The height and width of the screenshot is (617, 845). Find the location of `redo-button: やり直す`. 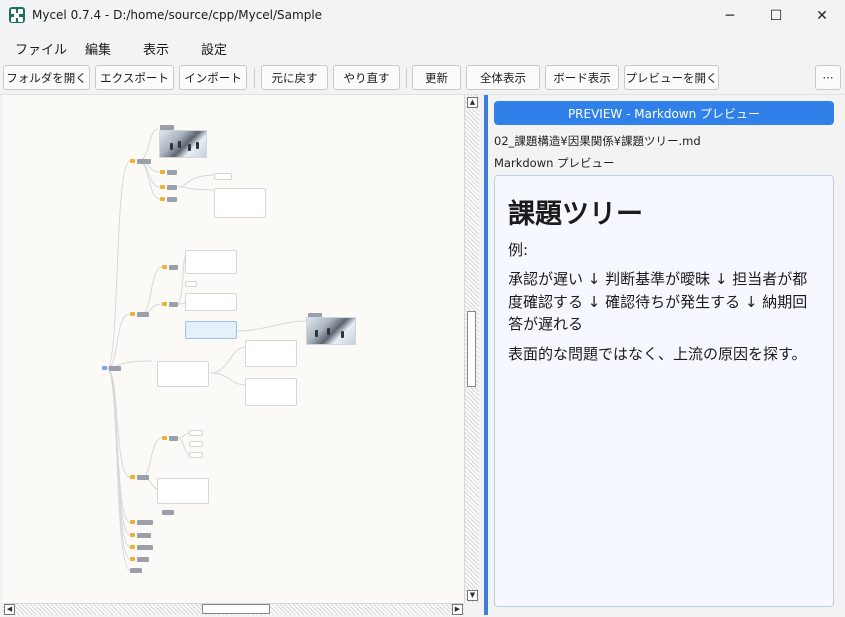

redo-button: やり直す is located at coordinates (366, 77).